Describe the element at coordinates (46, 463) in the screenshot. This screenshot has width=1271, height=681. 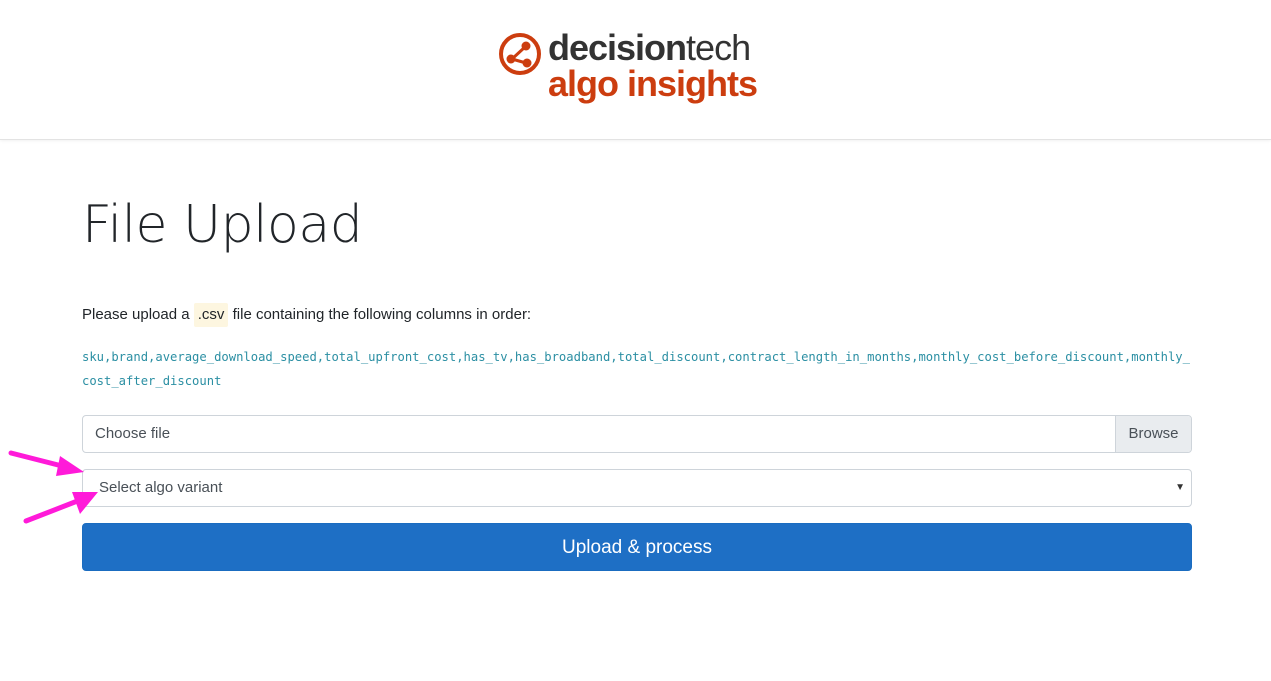
I see `annotation-arrow-upper` at that location.